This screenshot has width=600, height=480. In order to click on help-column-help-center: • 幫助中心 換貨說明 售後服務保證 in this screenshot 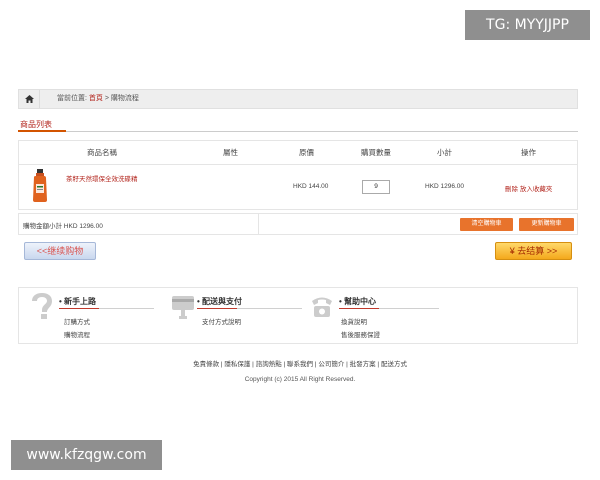, I will do `click(444, 315)`.